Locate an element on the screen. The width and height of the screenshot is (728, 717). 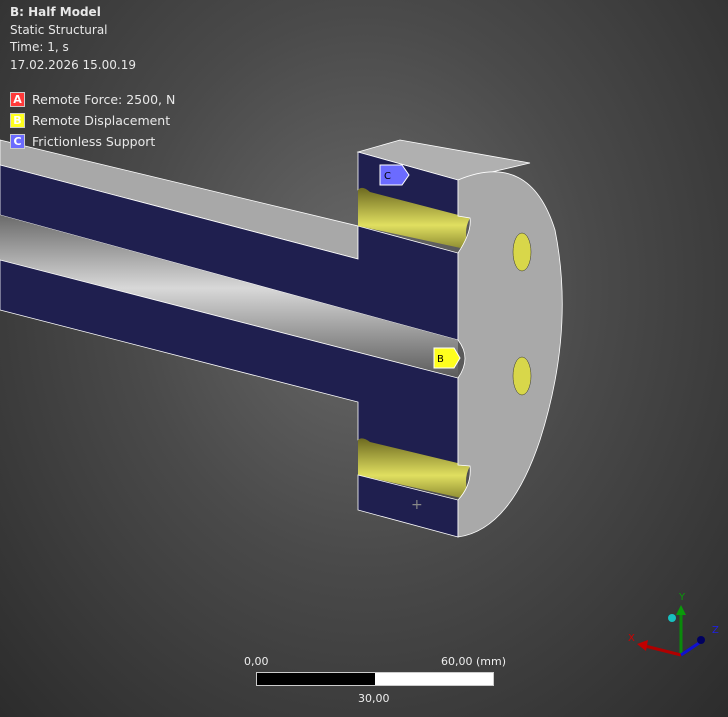
axis-triad: Y X Z is located at coordinates (673, 624).